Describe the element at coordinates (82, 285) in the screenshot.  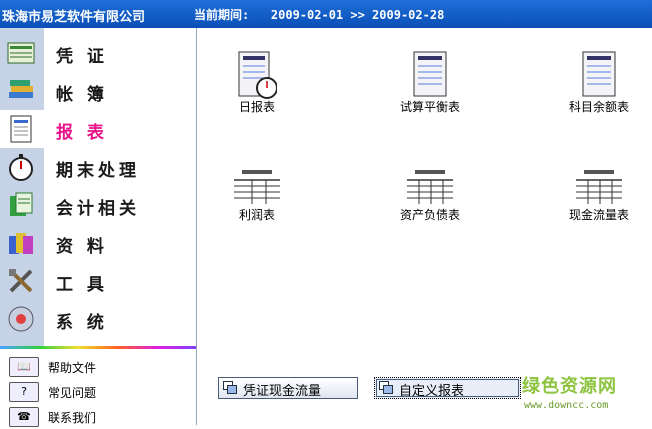
I see `nav-label-tools: 工 具` at that location.